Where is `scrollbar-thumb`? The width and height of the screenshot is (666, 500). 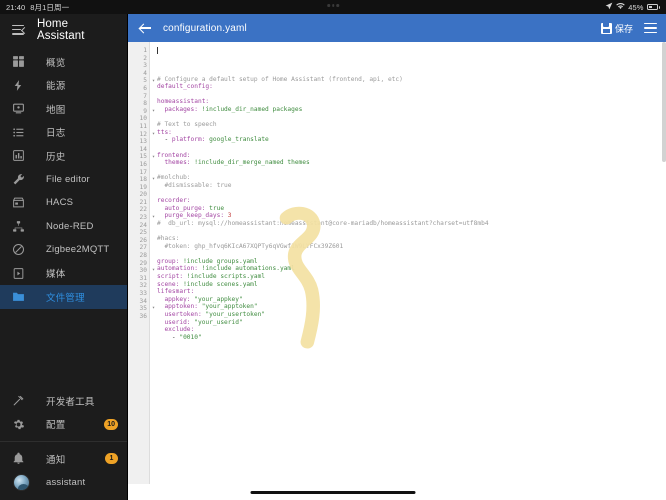 scrollbar-thumb is located at coordinates (664, 102).